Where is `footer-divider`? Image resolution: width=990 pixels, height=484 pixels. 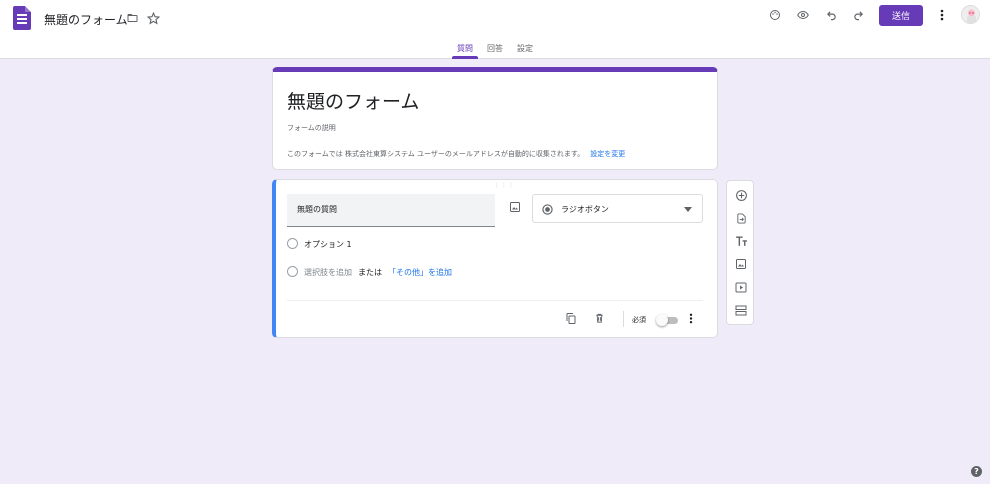
footer-divider is located at coordinates (495, 300).